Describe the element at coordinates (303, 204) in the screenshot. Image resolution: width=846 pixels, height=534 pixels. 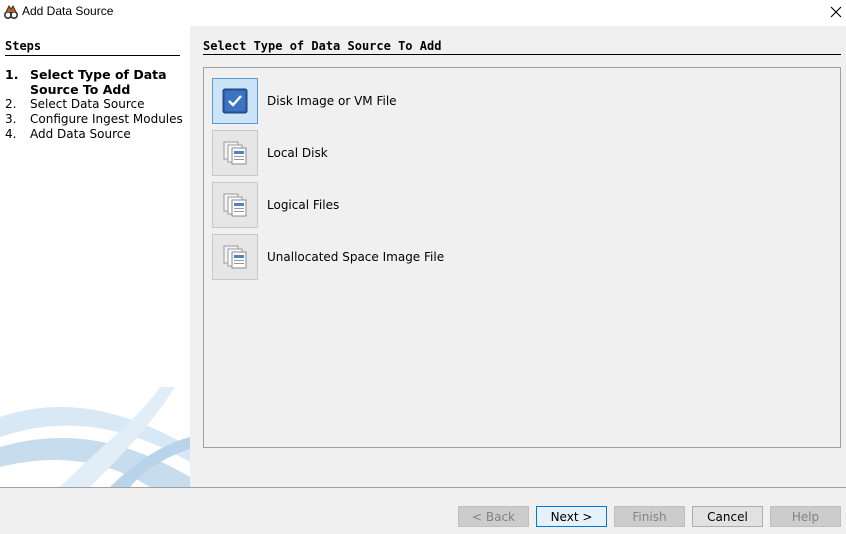
I see `option-label: Logical Files` at that location.